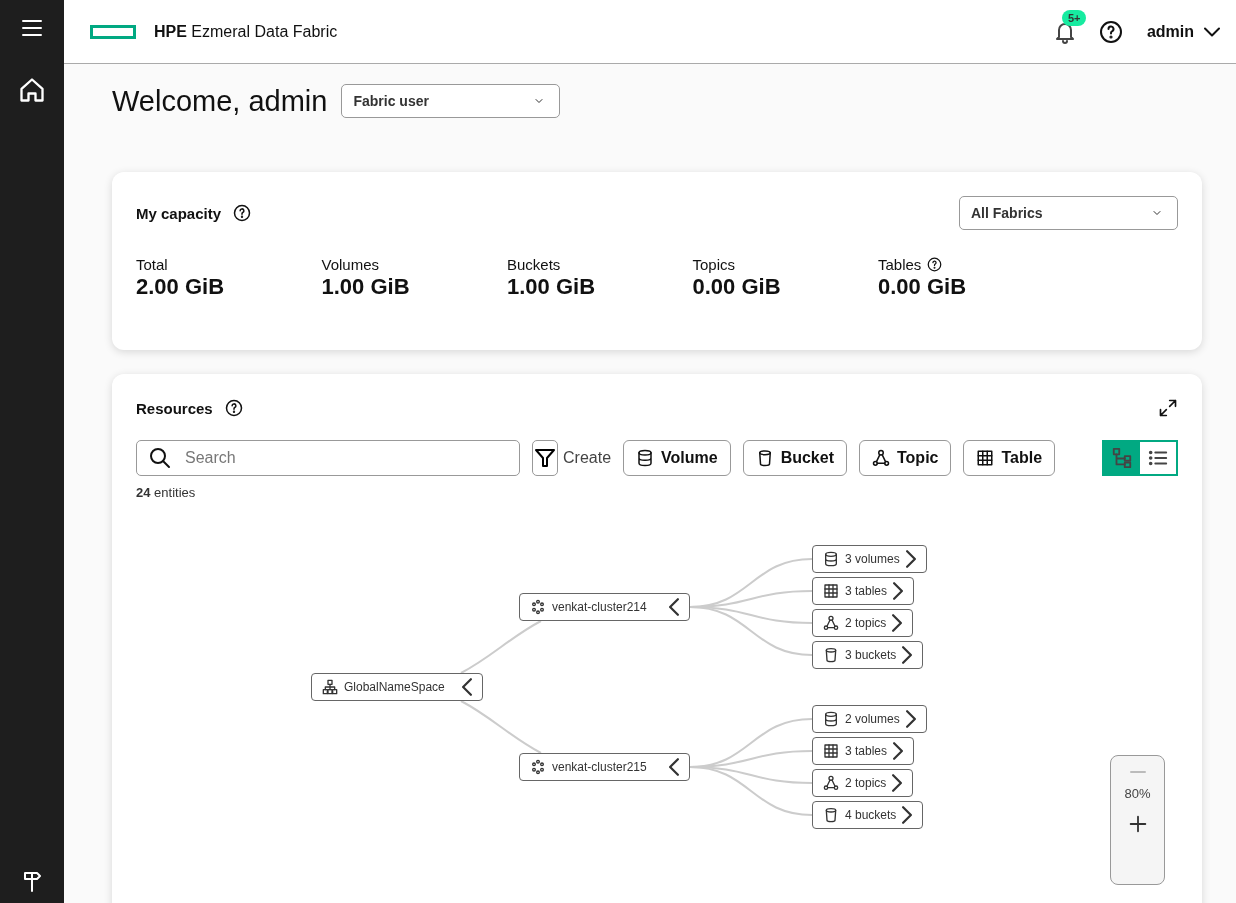 The width and height of the screenshot is (1236, 903). Describe the element at coordinates (604, 607) in the screenshot. I see `tree-node: venkat-cluster214` at that location.